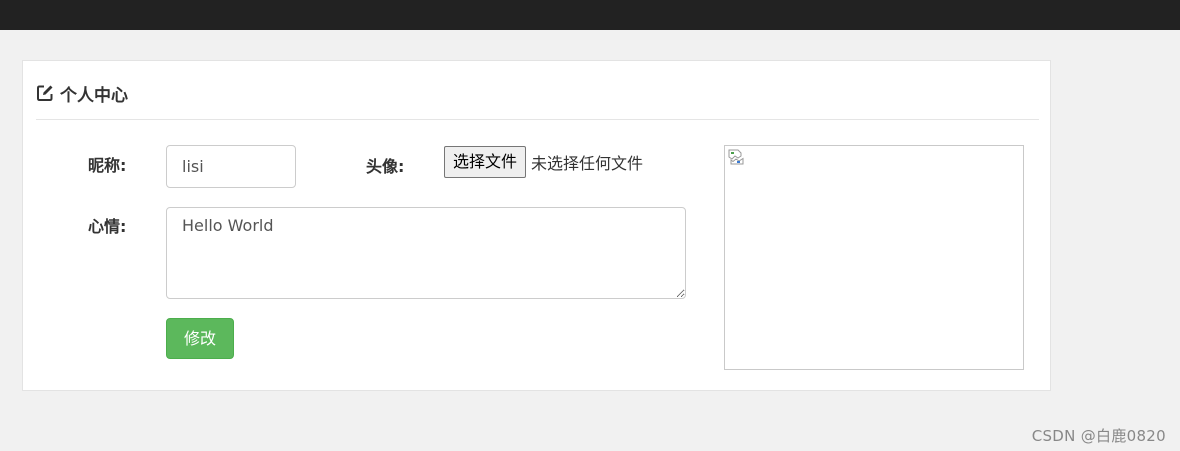  Describe the element at coordinates (874, 257) in the screenshot. I see `avatar-preview-image` at that location.